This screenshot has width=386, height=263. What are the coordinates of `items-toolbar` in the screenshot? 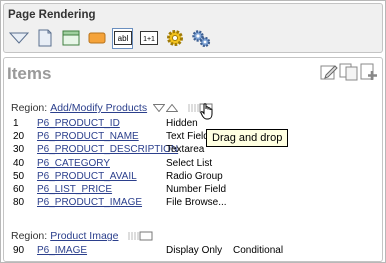 It's located at (349, 73).